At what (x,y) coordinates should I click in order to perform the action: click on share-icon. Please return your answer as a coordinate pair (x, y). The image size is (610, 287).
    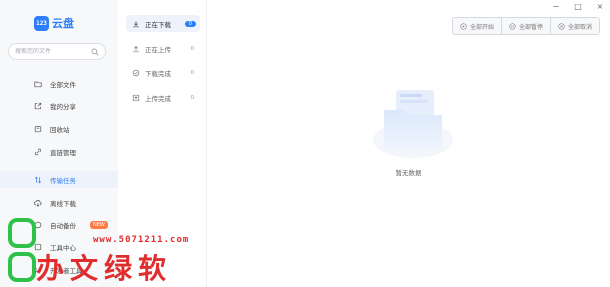
    Looking at the image, I should click on (38, 105).